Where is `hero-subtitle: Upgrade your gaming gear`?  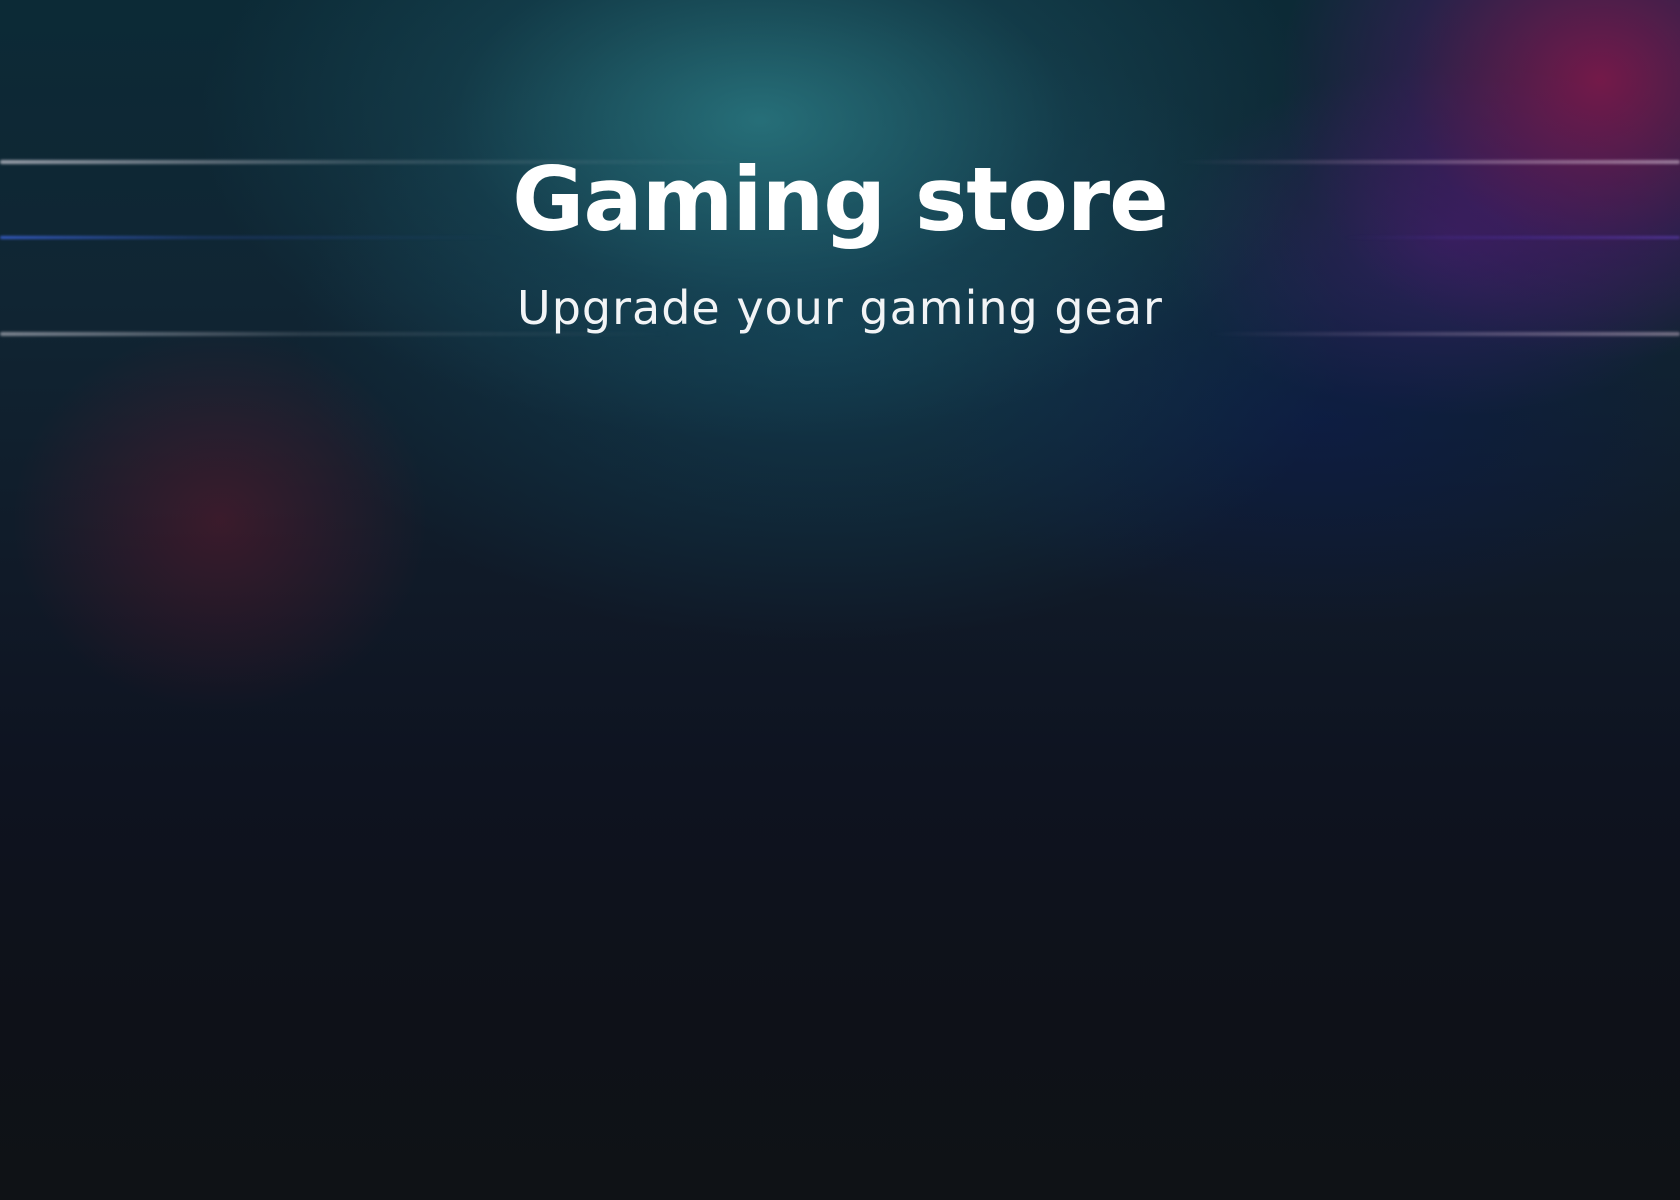
hero-subtitle: Upgrade your gaming gear is located at coordinates (840, 308).